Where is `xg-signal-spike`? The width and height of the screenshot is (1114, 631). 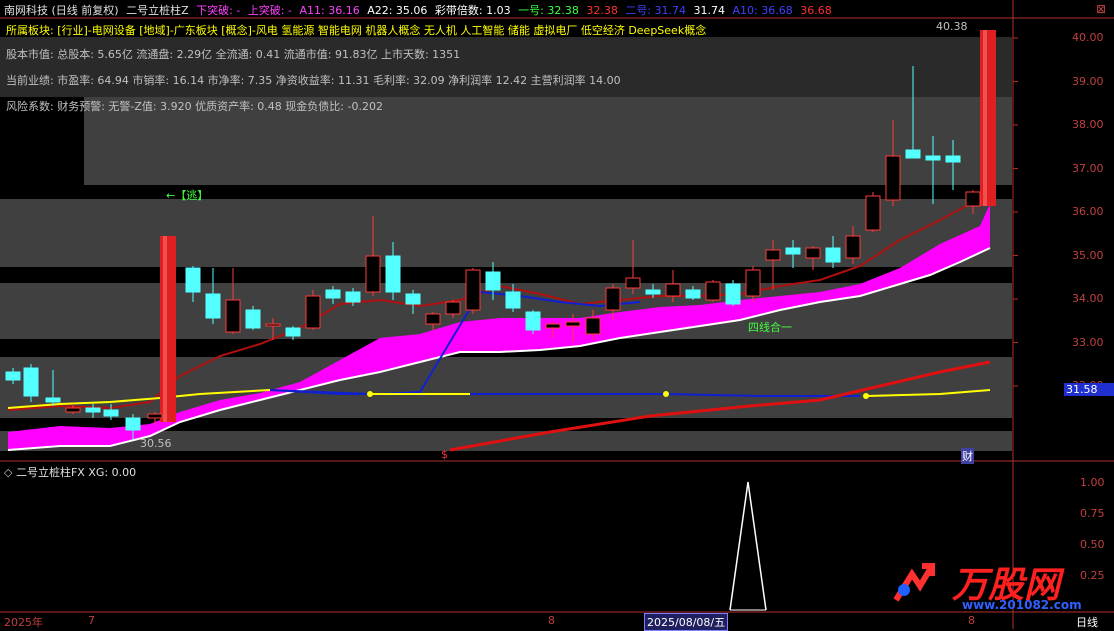
xg-signal-spike is located at coordinates (748, 546).